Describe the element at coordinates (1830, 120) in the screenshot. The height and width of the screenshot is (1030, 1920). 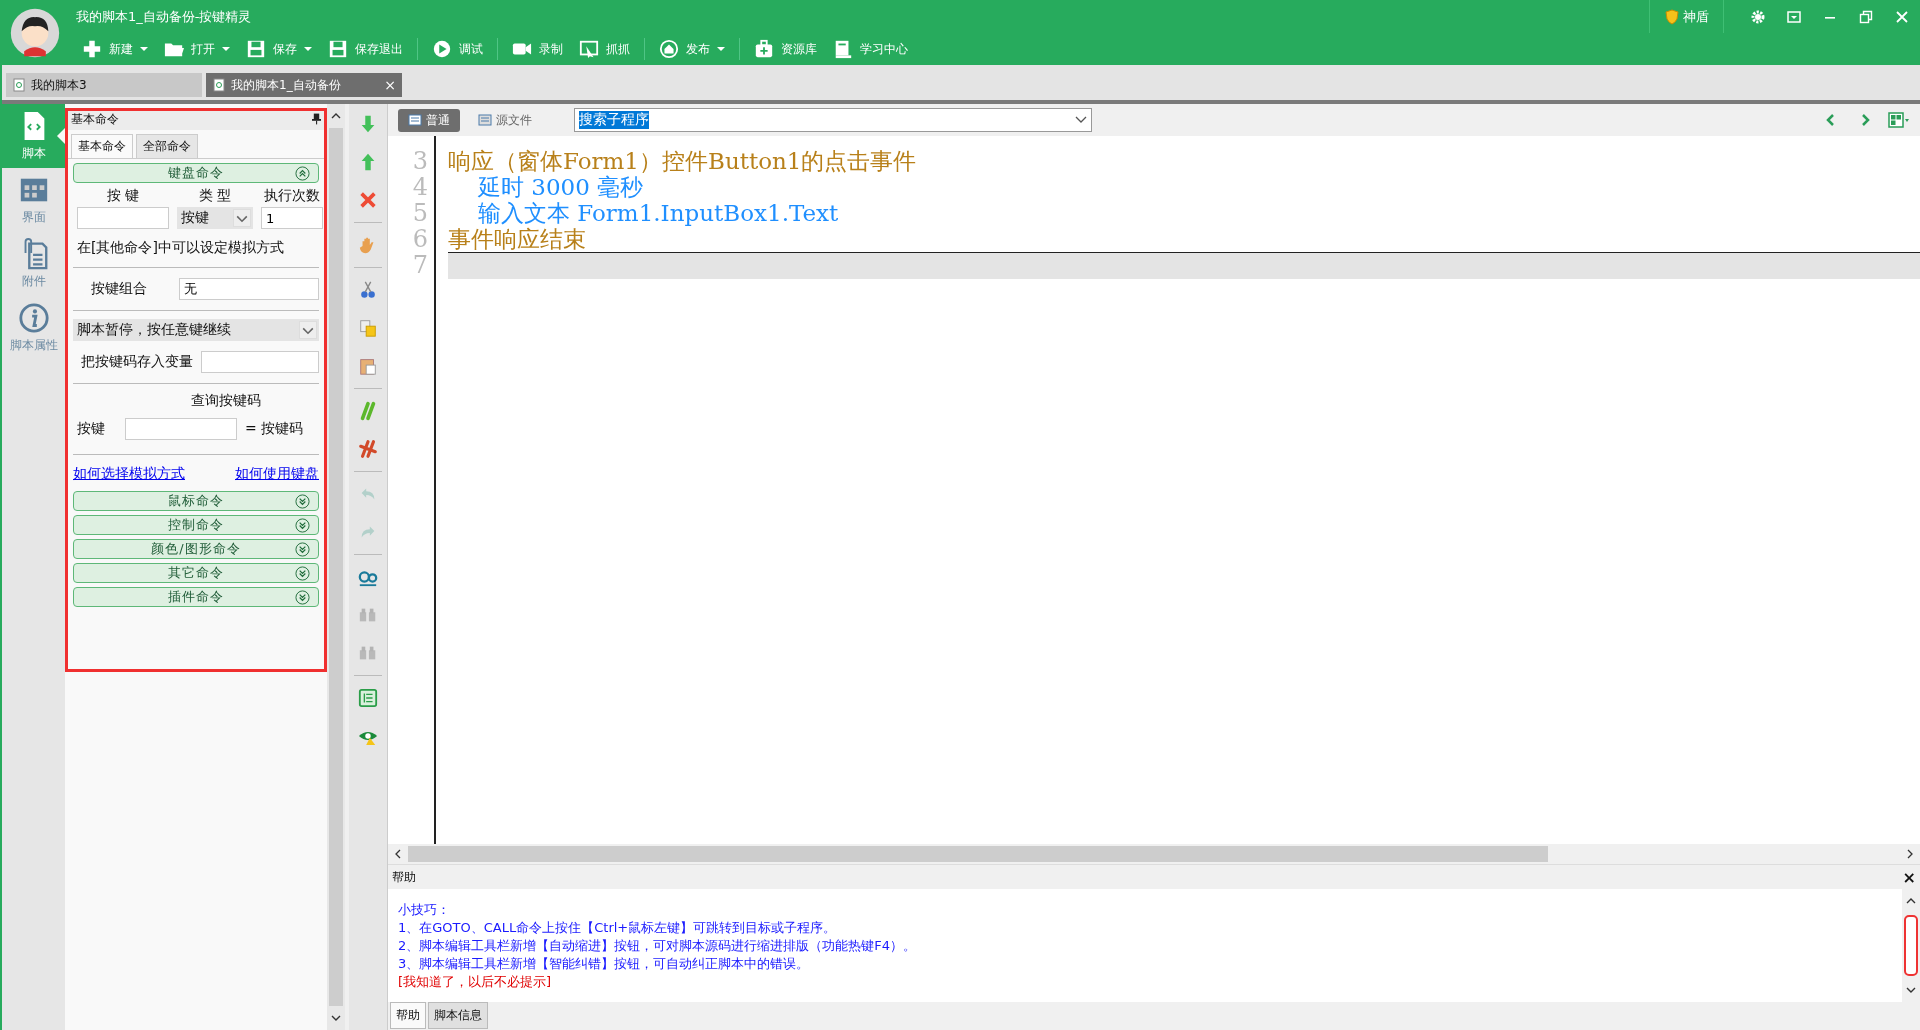
I see `back-icon` at that location.